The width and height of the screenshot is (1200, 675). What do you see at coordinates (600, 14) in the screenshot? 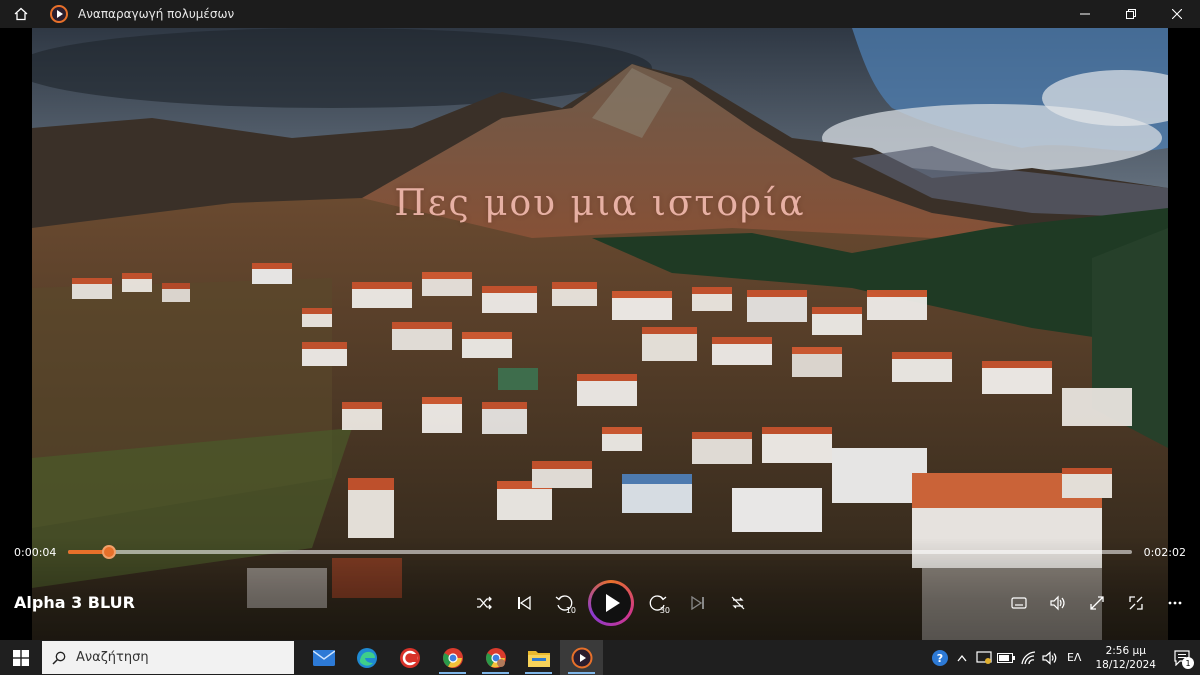
I see `title-bar: Αναπαραγωγή πολυμέσων` at bounding box center [600, 14].